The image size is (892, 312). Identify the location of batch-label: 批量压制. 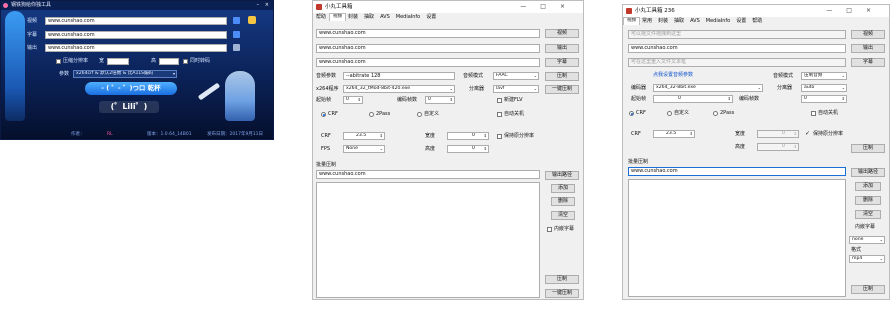
(638, 162).